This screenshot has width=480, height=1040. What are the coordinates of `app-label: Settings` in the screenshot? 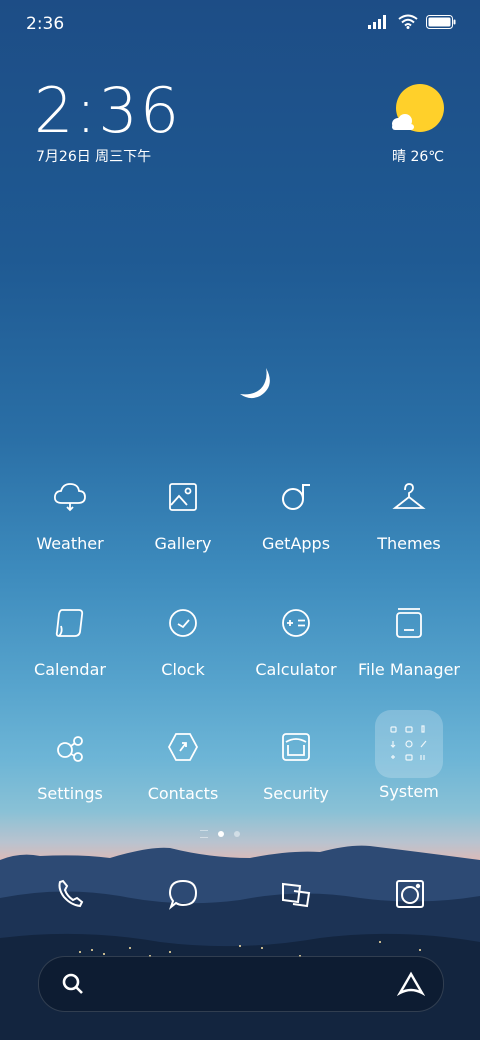 It's located at (70, 793).